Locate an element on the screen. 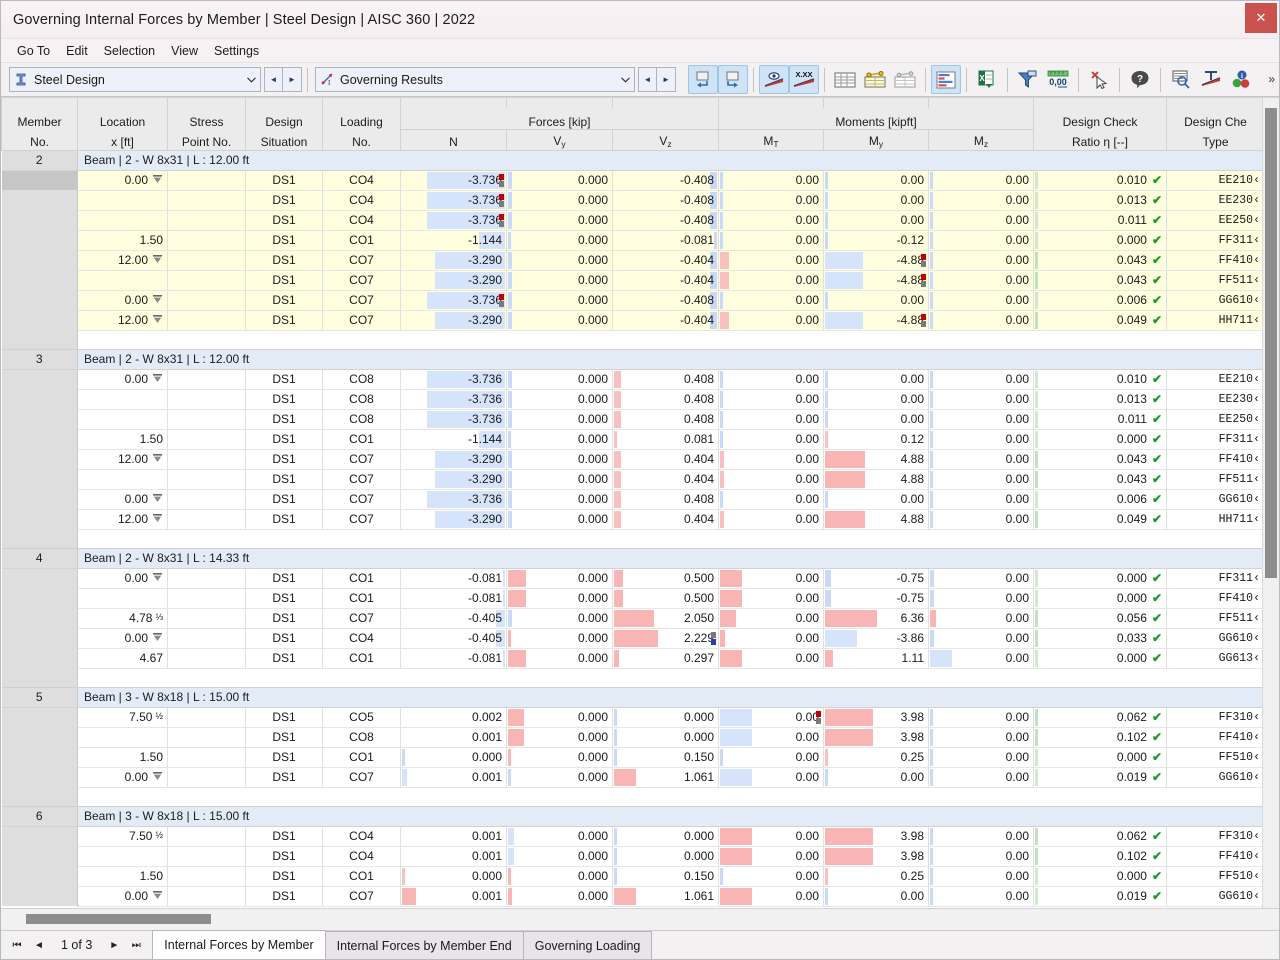  column-header-location: x [ft] is located at coordinates (122, 140).